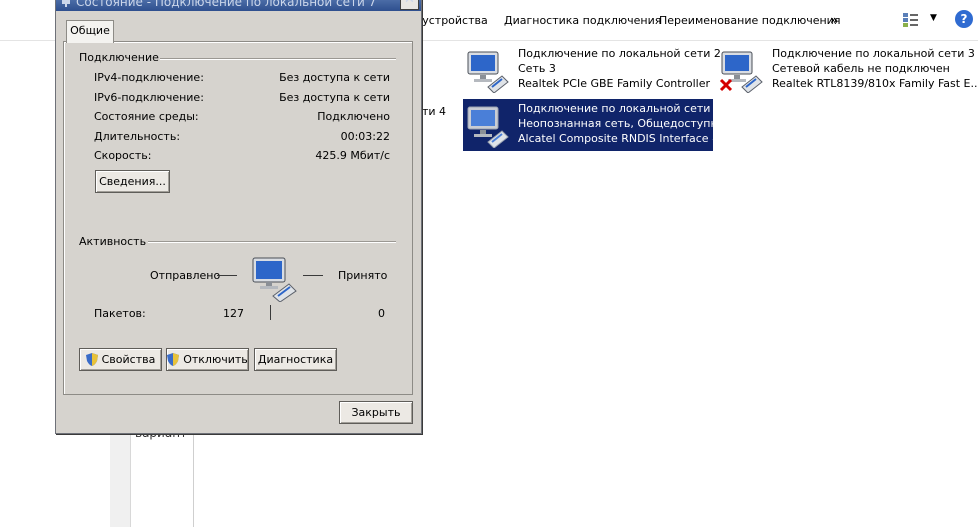 The height and width of the screenshot is (527, 978). Describe the element at coordinates (582, 20) in the screenshot. I see `toolbar-diagnose-connection: Диагностика подключения` at that location.